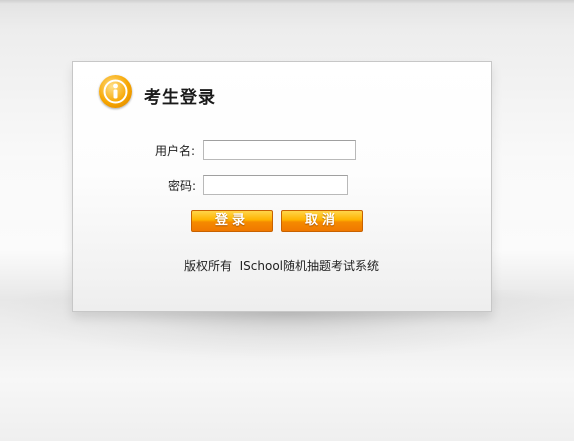  What do you see at coordinates (275, 185) in the screenshot?
I see `password-input` at bounding box center [275, 185].